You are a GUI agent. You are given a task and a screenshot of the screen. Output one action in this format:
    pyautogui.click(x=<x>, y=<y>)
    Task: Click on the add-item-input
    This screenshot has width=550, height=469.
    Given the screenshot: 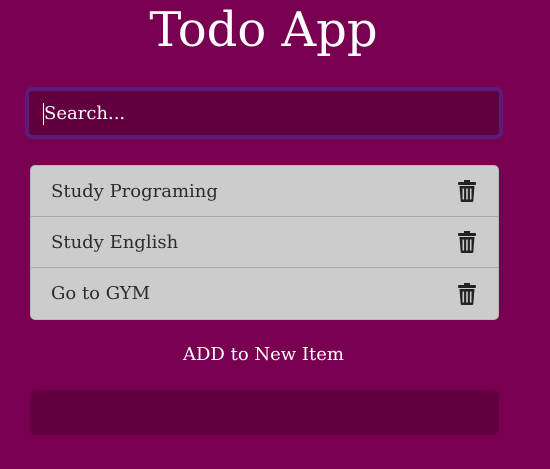 What is the action you would take?
    pyautogui.click(x=264, y=412)
    